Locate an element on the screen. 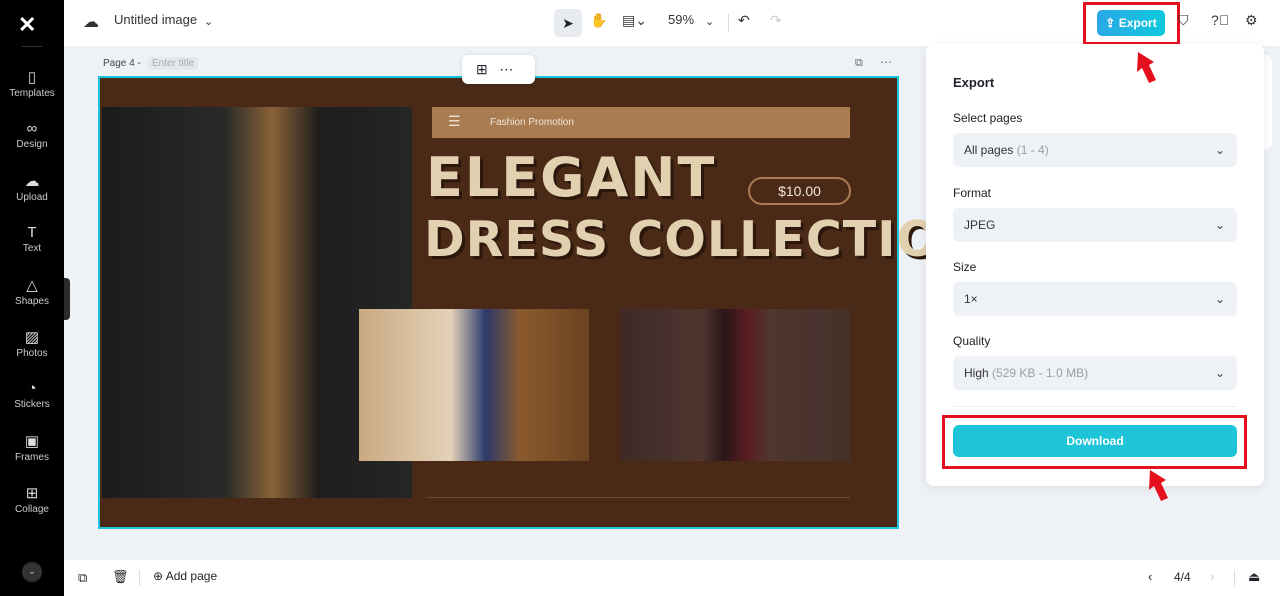 The height and width of the screenshot is (596, 1280). stickers-icon: ◔ is located at coordinates (32, 388).